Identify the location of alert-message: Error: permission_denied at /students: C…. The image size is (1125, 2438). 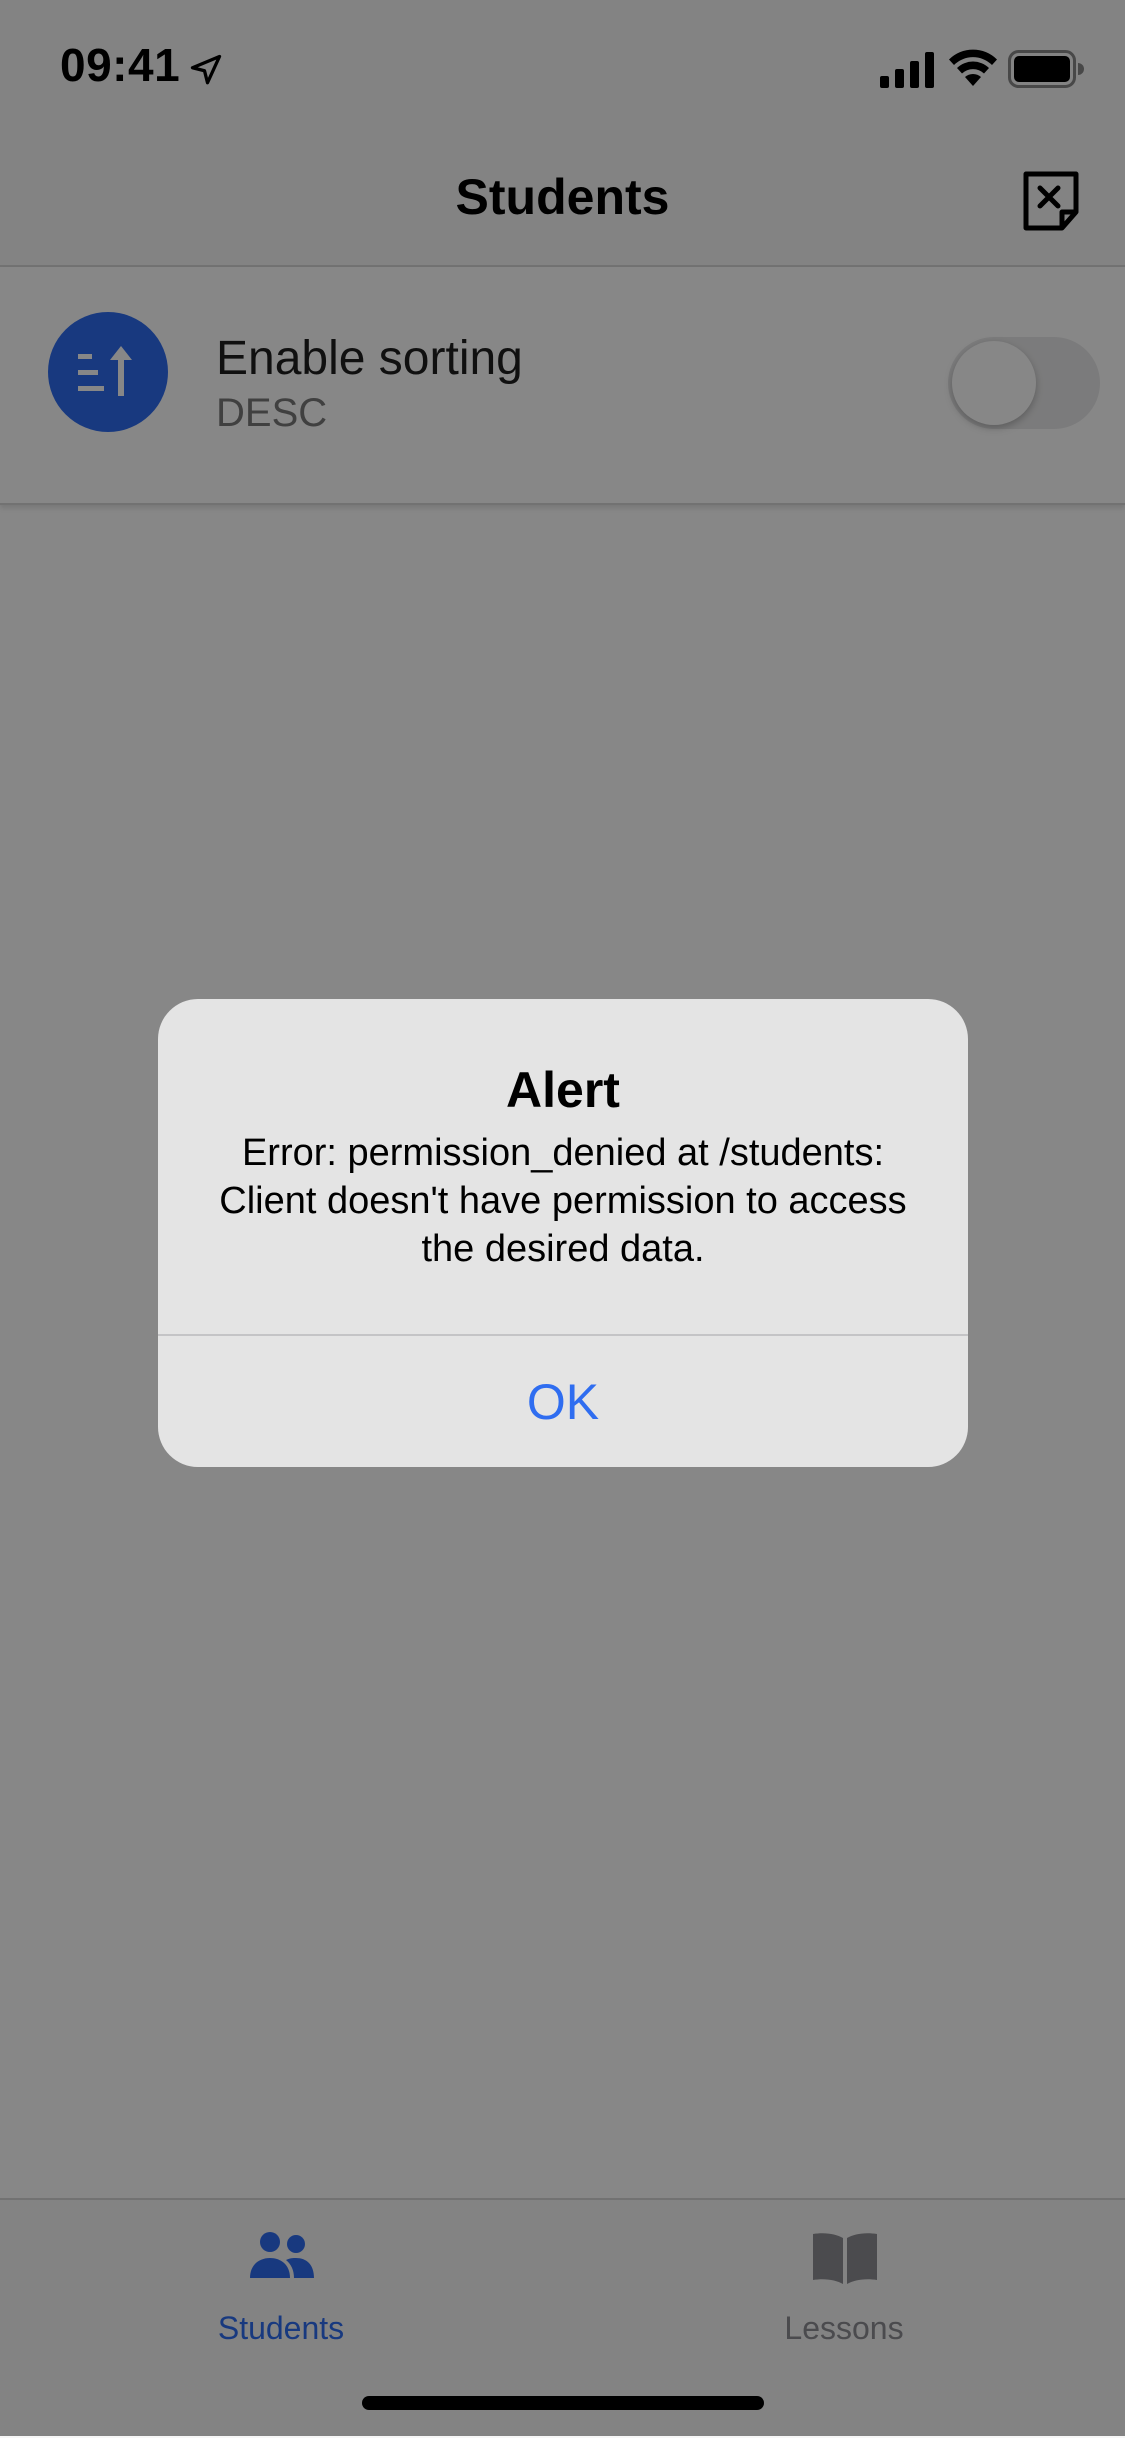
(563, 1201).